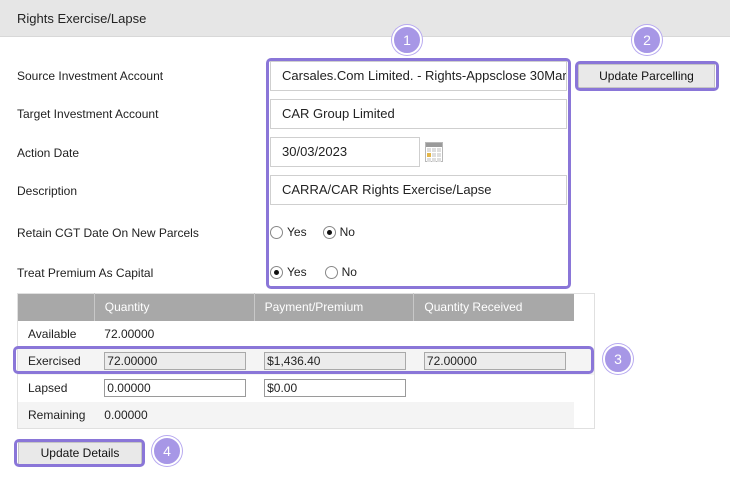  What do you see at coordinates (129, 334) in the screenshot?
I see `cell-quantity: 72.00000` at bounding box center [129, 334].